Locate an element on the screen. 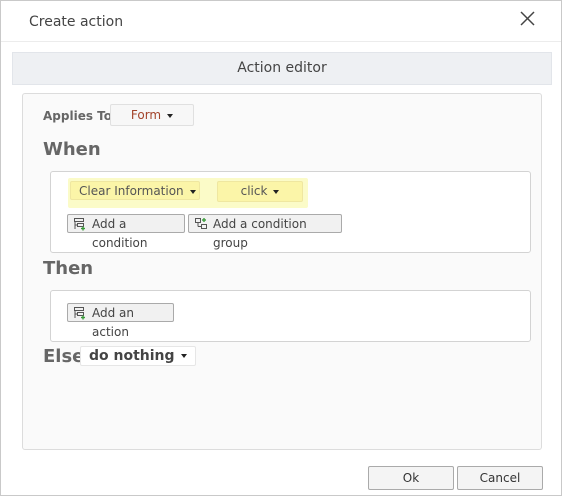 This screenshot has width=562, height=496. applies-to-dropdown: Form is located at coordinates (152, 115).